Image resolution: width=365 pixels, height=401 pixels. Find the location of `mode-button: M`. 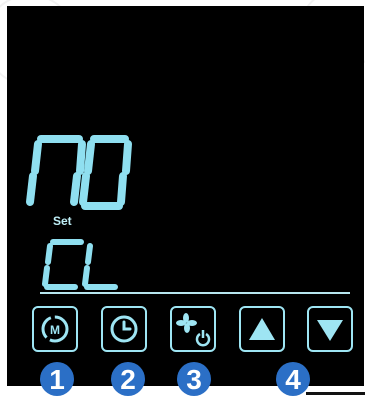

mode-button: M is located at coordinates (55, 329).